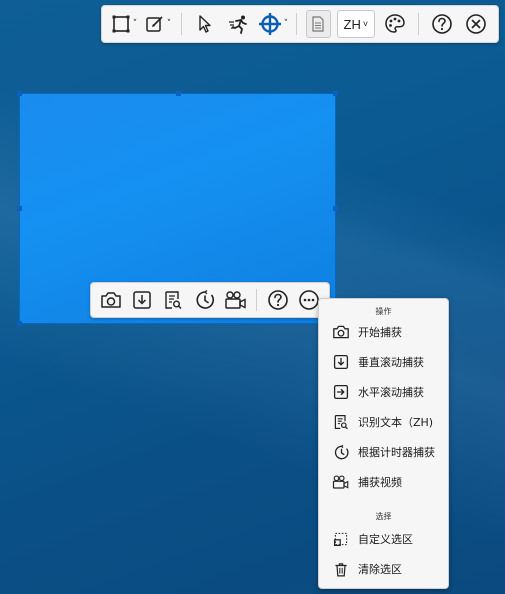 Image resolution: width=505 pixels, height=594 pixels. Describe the element at coordinates (383, 311) in the screenshot. I see `menu-section-header-actions: 操作` at that location.